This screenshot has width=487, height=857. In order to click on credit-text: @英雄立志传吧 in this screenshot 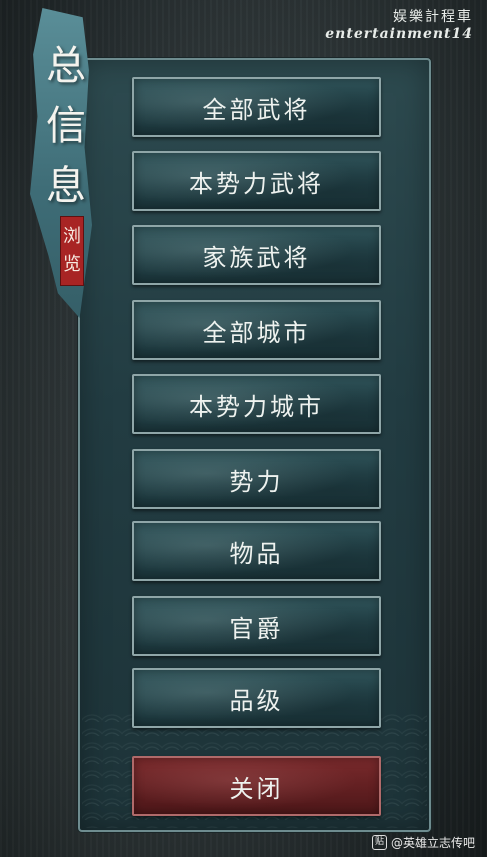, I will do `click(432, 843)`.